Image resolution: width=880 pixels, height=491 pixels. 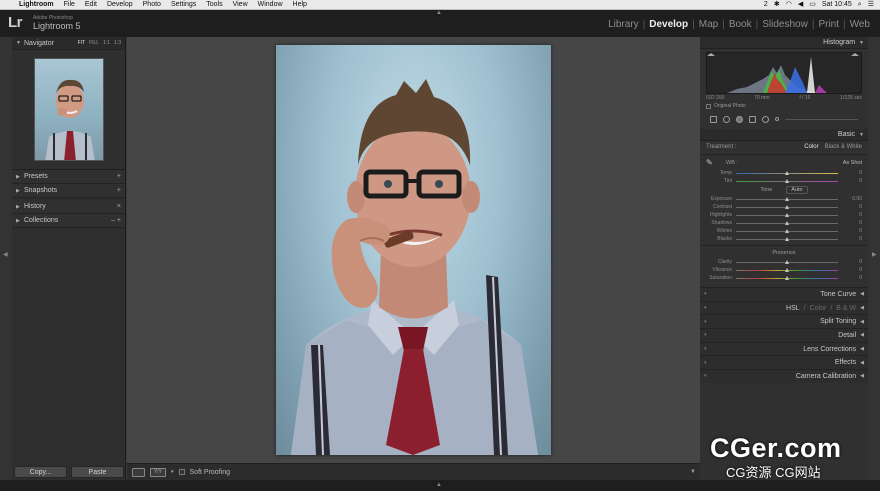 What do you see at coordinates (765, 119) in the screenshot?
I see `radial-filter-icon` at bounding box center [765, 119].